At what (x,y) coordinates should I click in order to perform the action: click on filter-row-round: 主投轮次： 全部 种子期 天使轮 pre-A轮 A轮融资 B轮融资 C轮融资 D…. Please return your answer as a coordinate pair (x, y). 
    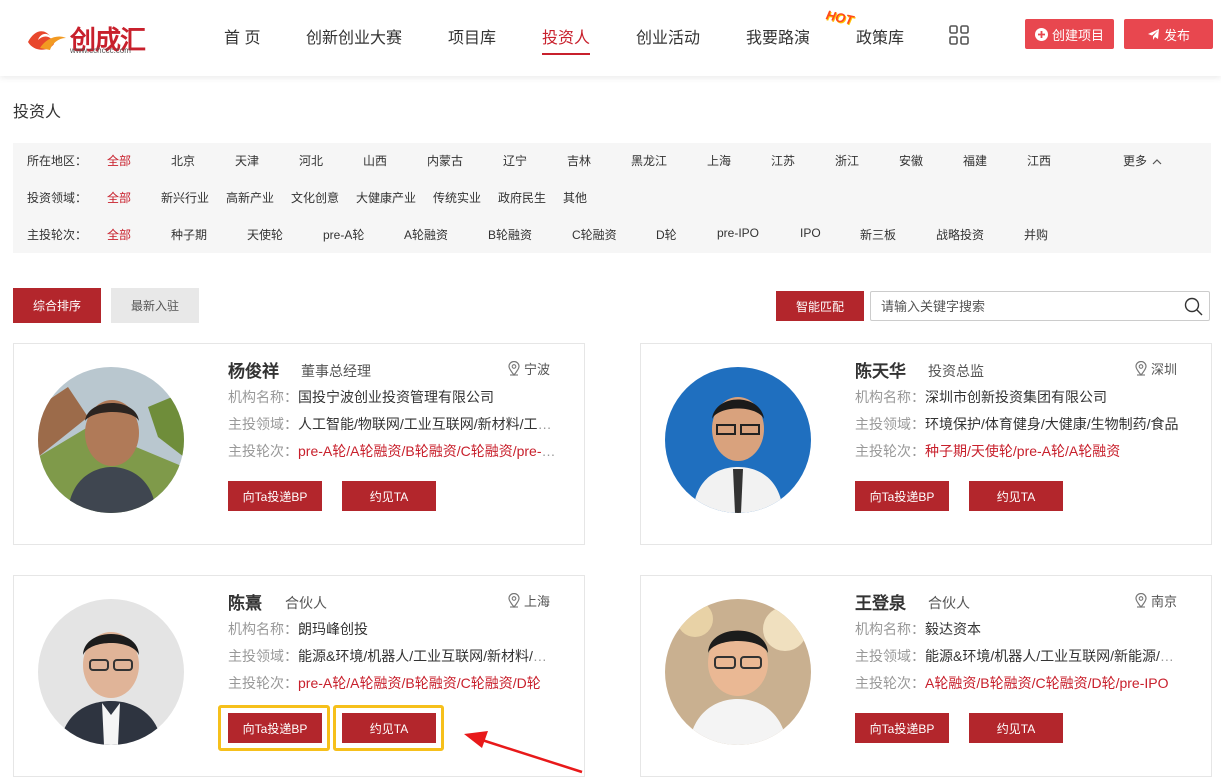
    Looking at the image, I should click on (612, 233).